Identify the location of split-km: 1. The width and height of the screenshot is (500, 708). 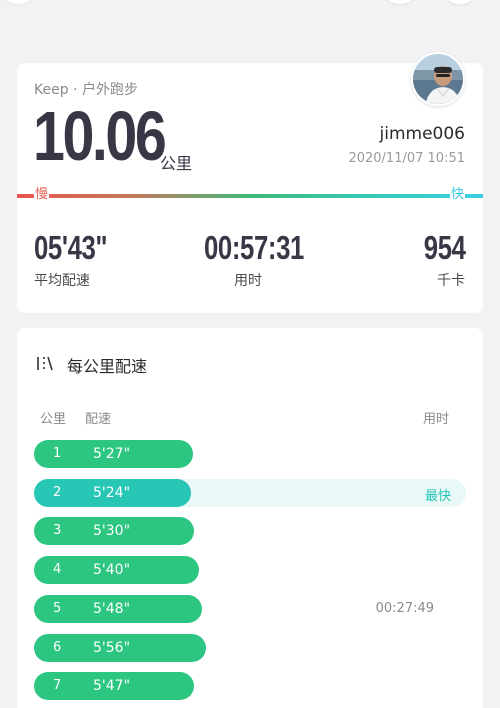
(57, 453).